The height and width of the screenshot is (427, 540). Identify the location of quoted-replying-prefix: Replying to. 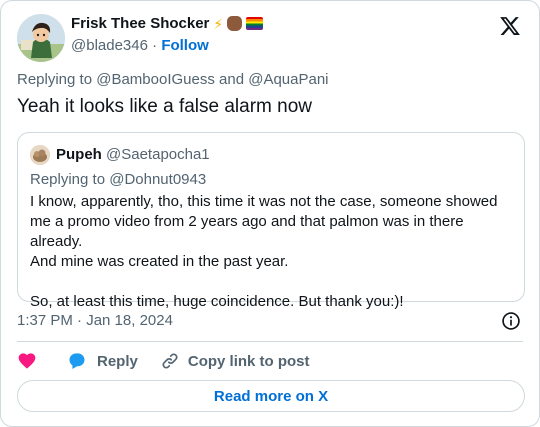
(68, 179).